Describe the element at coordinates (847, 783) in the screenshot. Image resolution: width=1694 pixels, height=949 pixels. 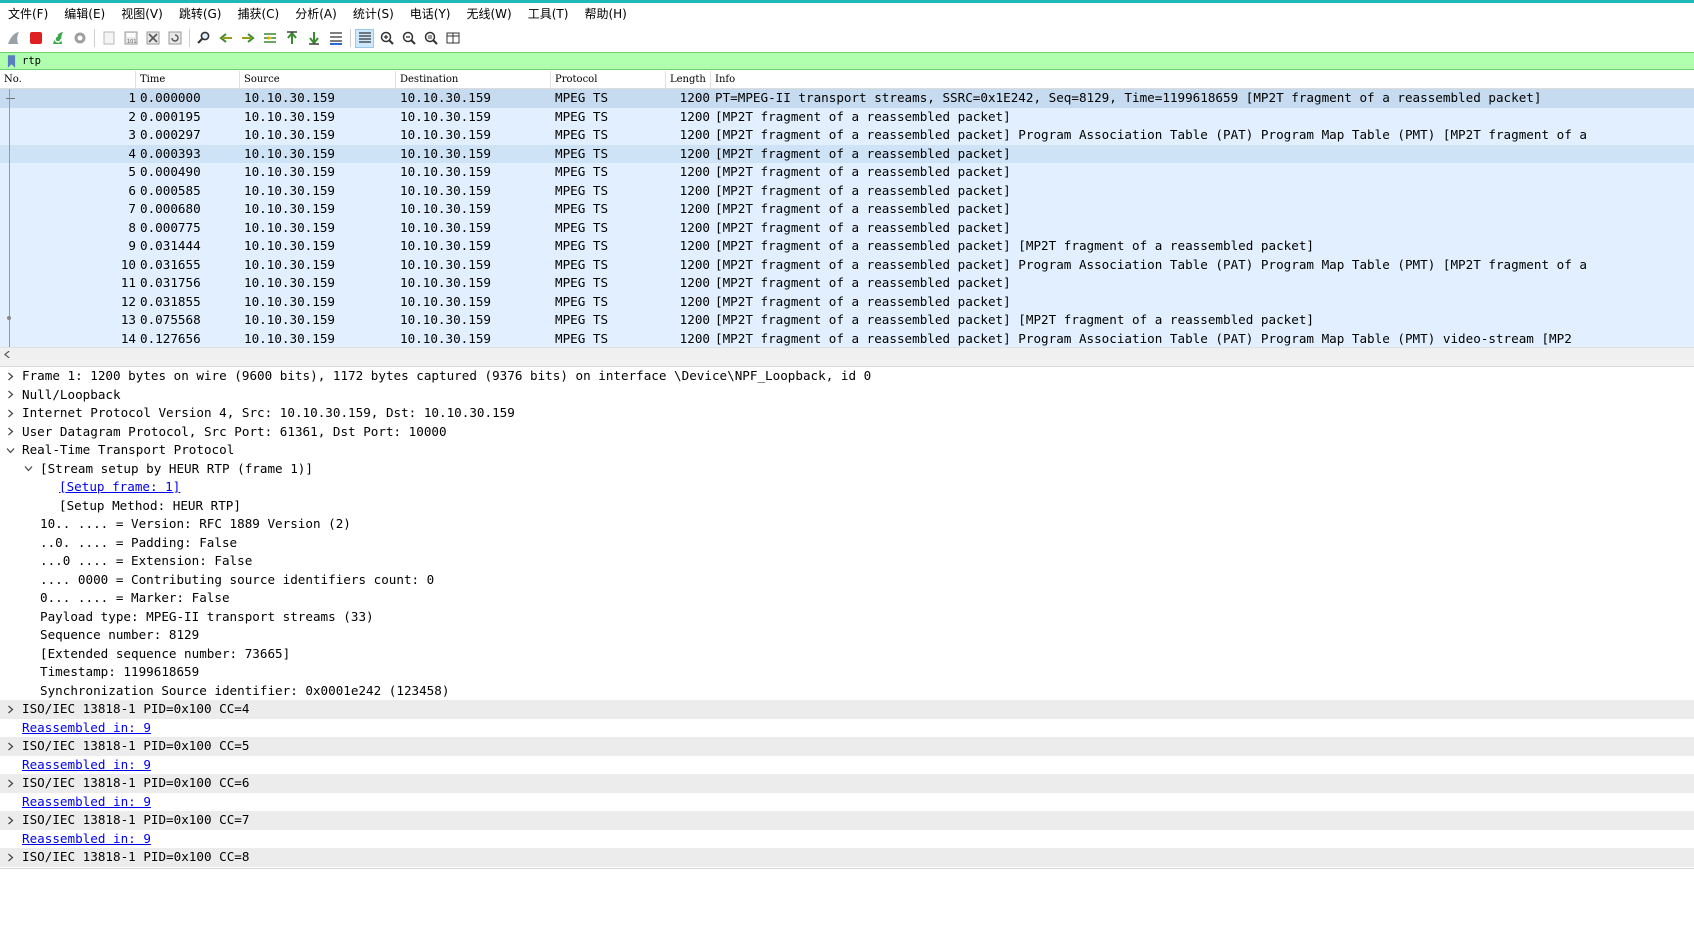
I see `detail-row: ISO/IEC 13818-1 PID=0x100 CC=6` at that location.